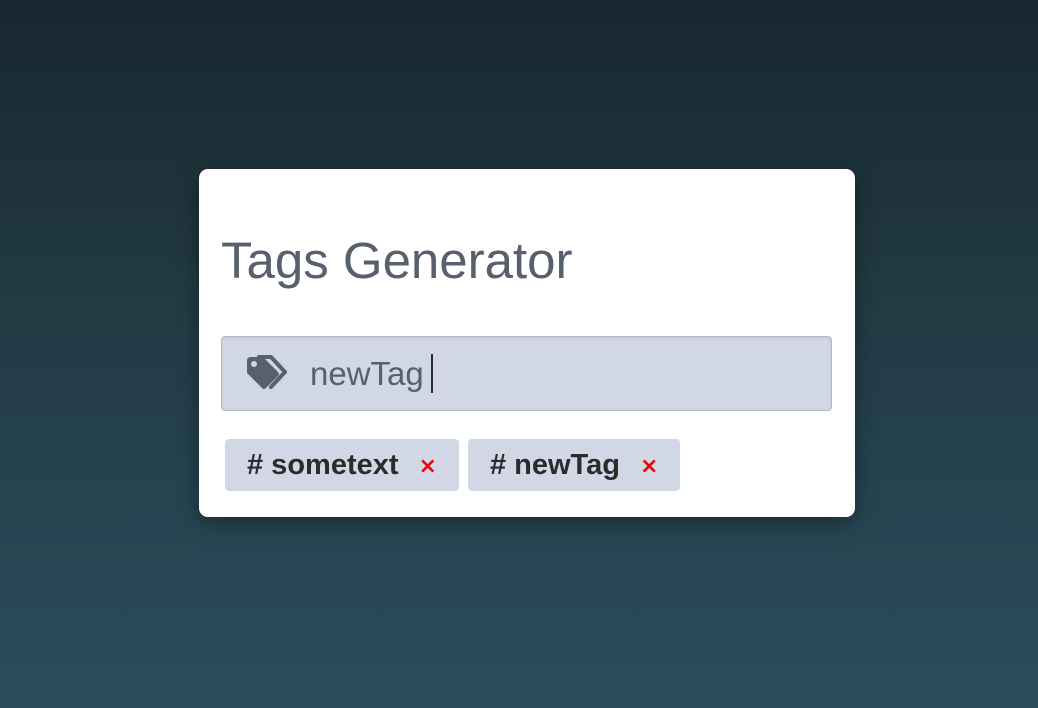 The image size is (1038, 708). I want to click on text-caret, so click(432, 373).